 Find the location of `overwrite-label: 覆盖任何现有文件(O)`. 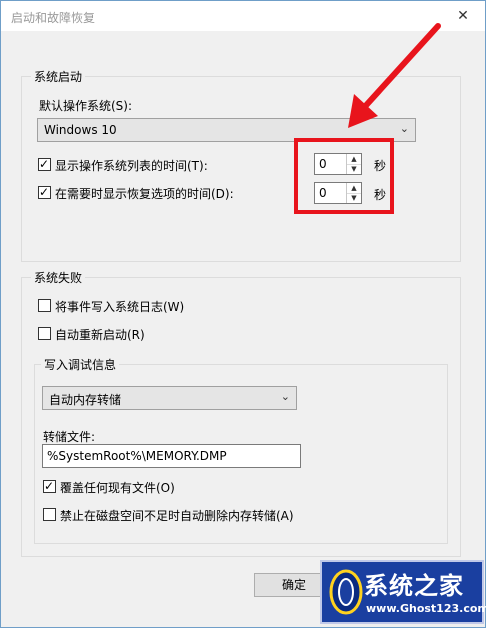

overwrite-label: 覆盖任何现有文件(O) is located at coordinates (117, 488).